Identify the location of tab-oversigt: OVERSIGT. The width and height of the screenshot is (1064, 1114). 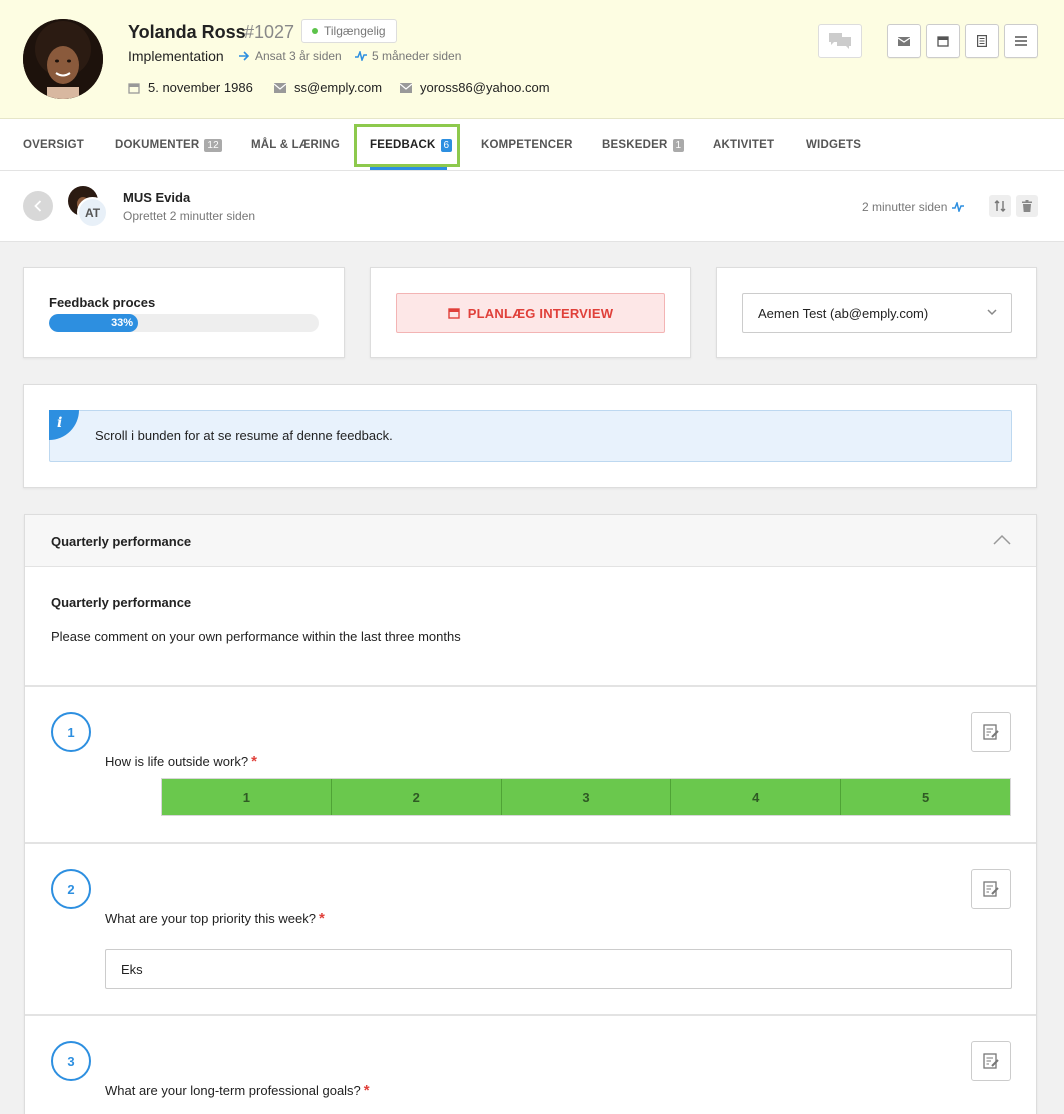
(53, 145).